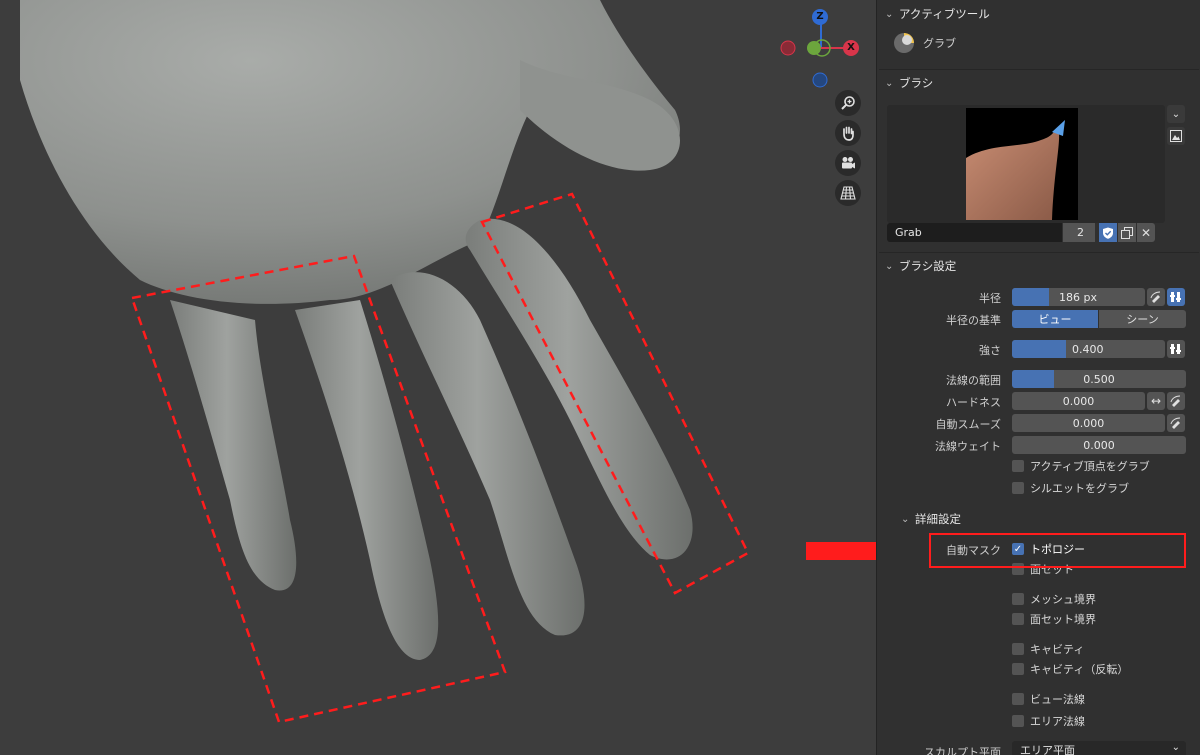 The image size is (1200, 755). I want to click on radius-pressure-button, so click(1156, 297).